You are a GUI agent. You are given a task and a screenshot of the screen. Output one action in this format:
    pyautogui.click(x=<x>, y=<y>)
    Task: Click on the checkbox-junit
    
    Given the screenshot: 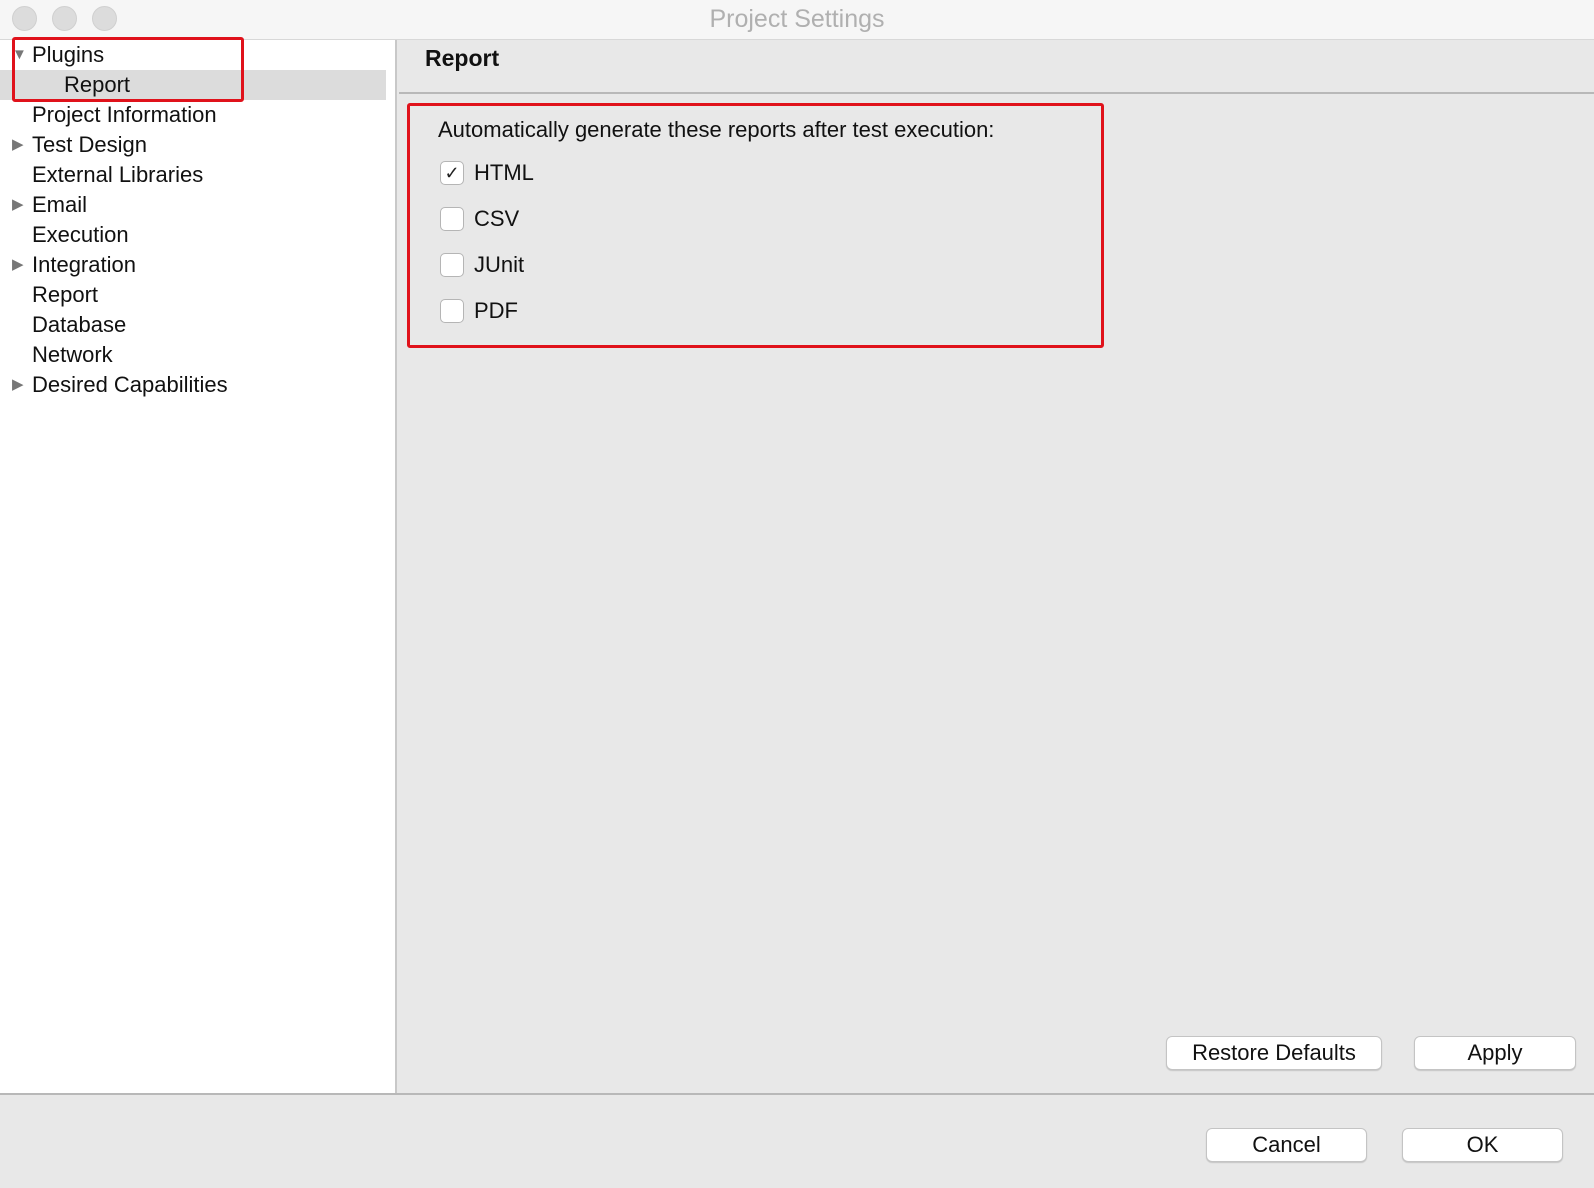 What is the action you would take?
    pyautogui.click(x=452, y=265)
    